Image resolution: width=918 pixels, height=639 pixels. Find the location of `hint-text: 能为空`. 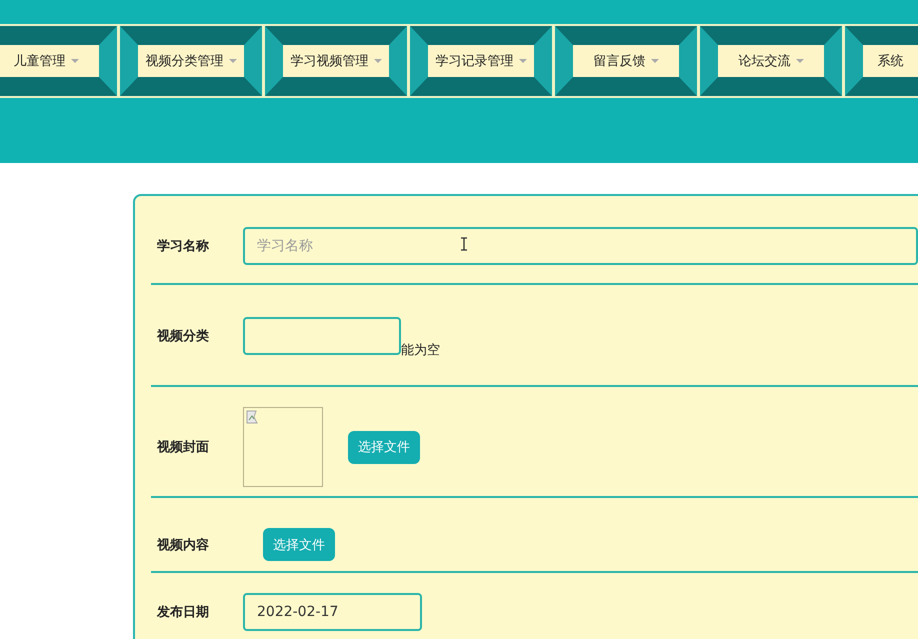

hint-text: 能为空 is located at coordinates (420, 350).